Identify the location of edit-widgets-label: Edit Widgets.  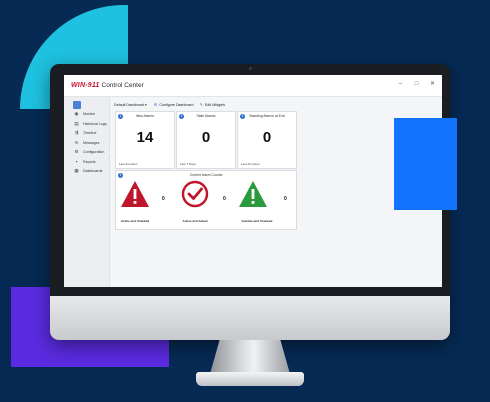
(215, 104).